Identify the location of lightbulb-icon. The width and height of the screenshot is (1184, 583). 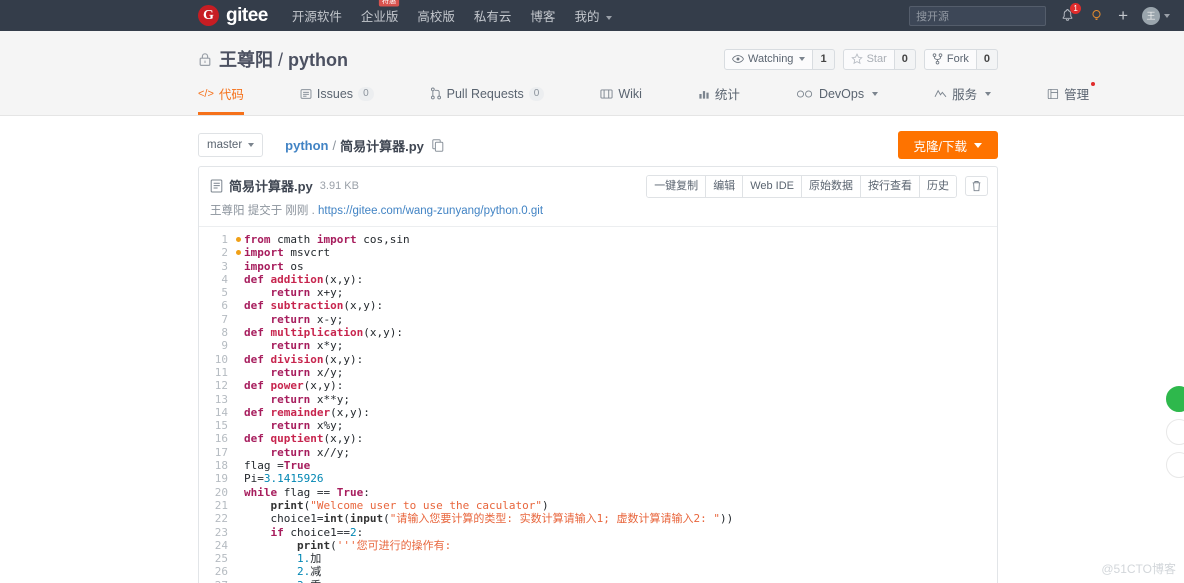
(1096, 15).